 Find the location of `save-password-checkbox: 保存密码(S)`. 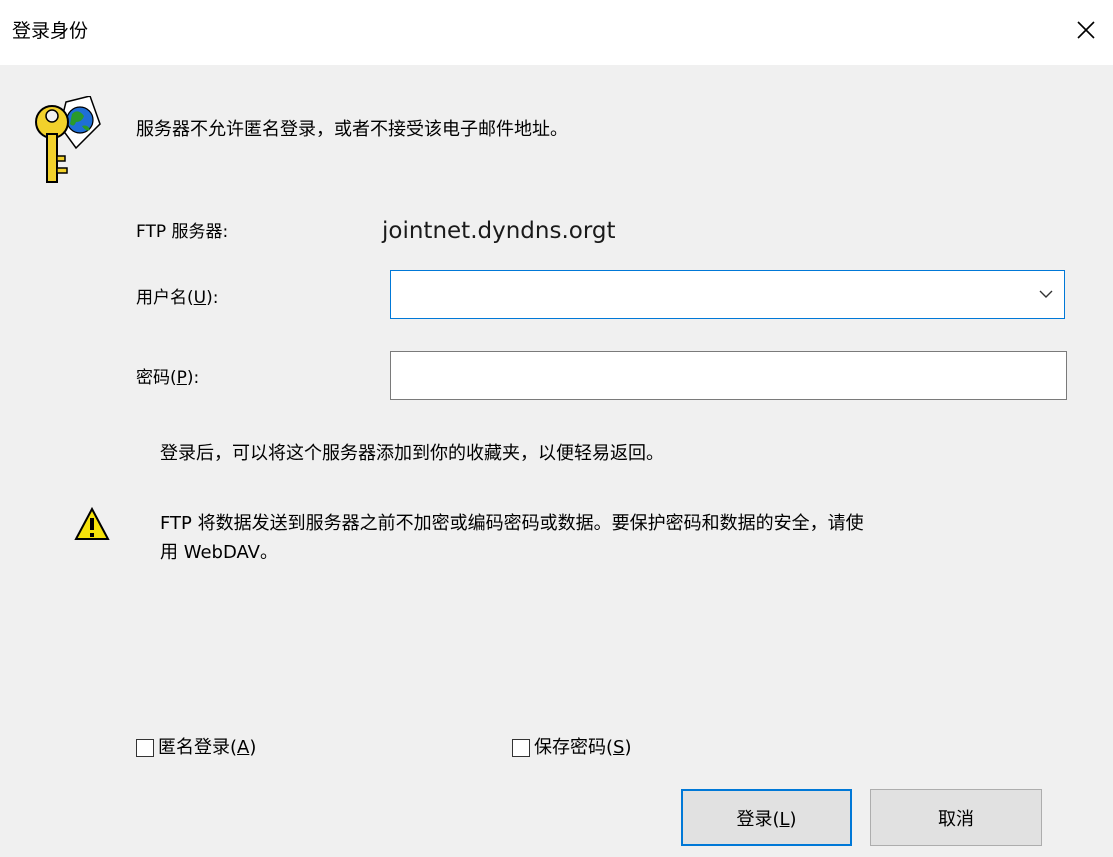

save-password-checkbox: 保存密码(S) is located at coordinates (572, 748).